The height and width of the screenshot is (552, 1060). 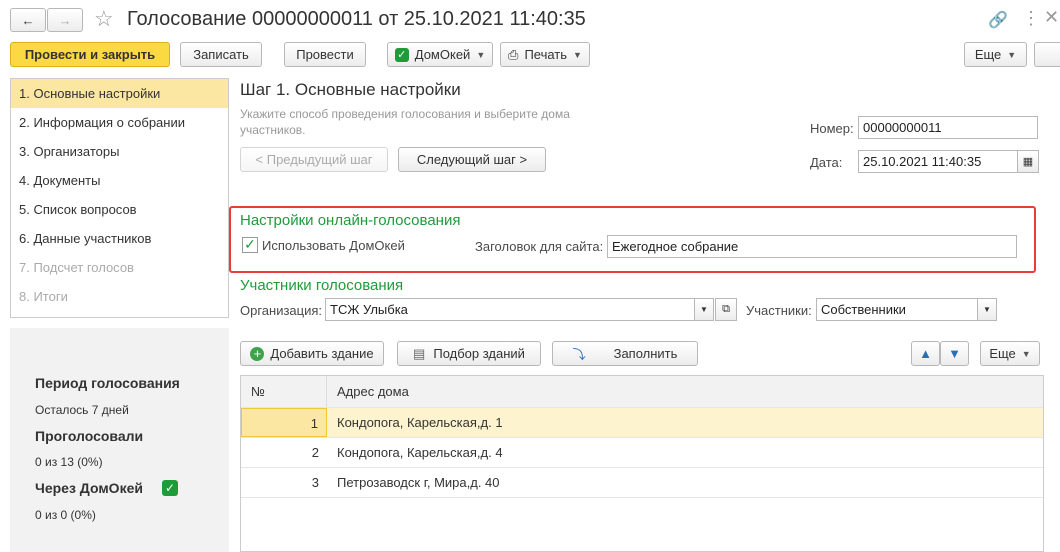 What do you see at coordinates (315, 482) in the screenshot?
I see `row-number: 3` at bounding box center [315, 482].